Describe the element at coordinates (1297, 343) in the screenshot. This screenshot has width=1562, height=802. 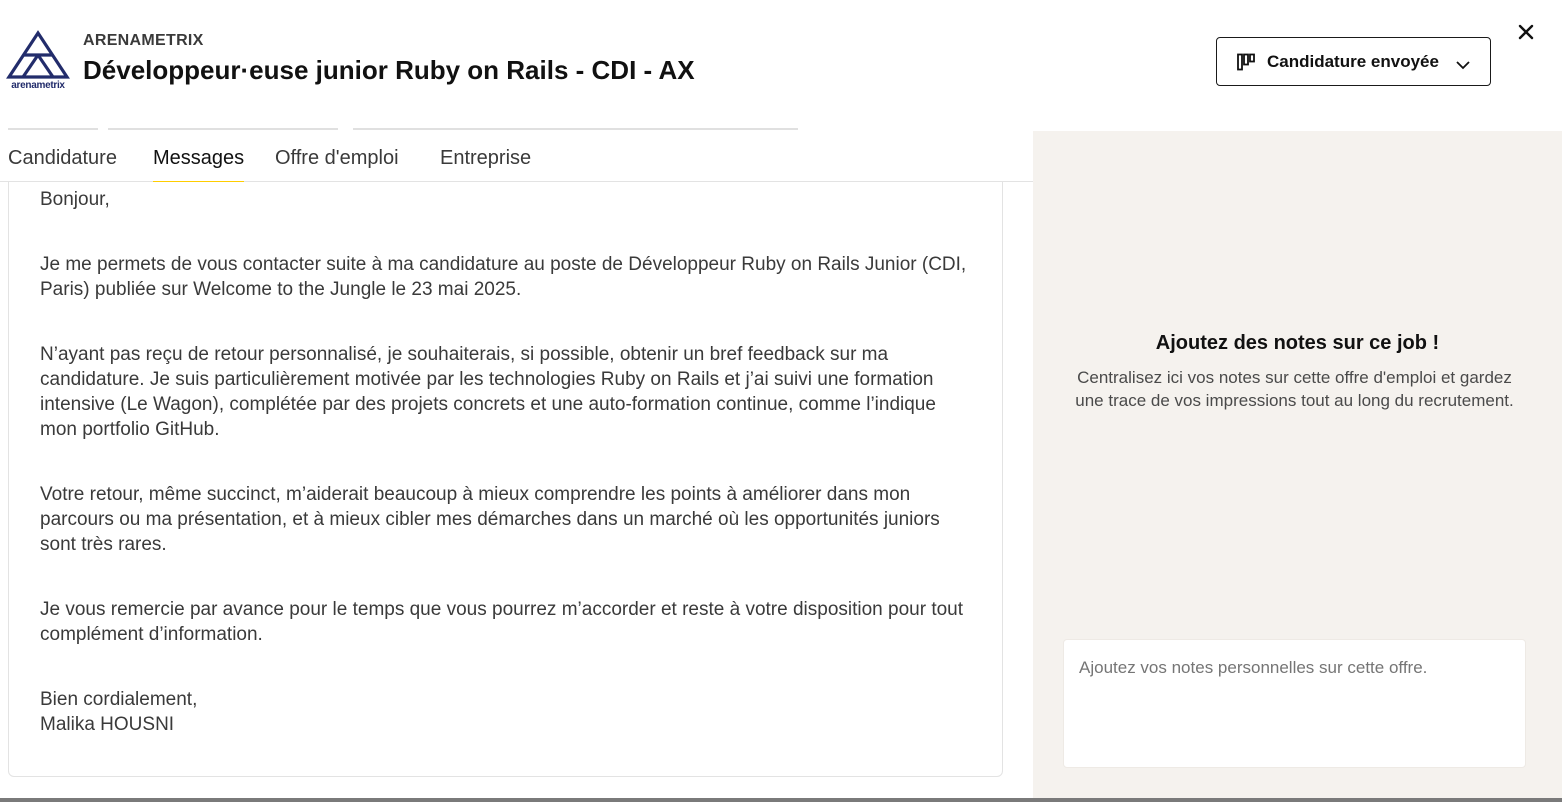
I see `notes-title: Ajoutez des notes sur ce job !` at that location.